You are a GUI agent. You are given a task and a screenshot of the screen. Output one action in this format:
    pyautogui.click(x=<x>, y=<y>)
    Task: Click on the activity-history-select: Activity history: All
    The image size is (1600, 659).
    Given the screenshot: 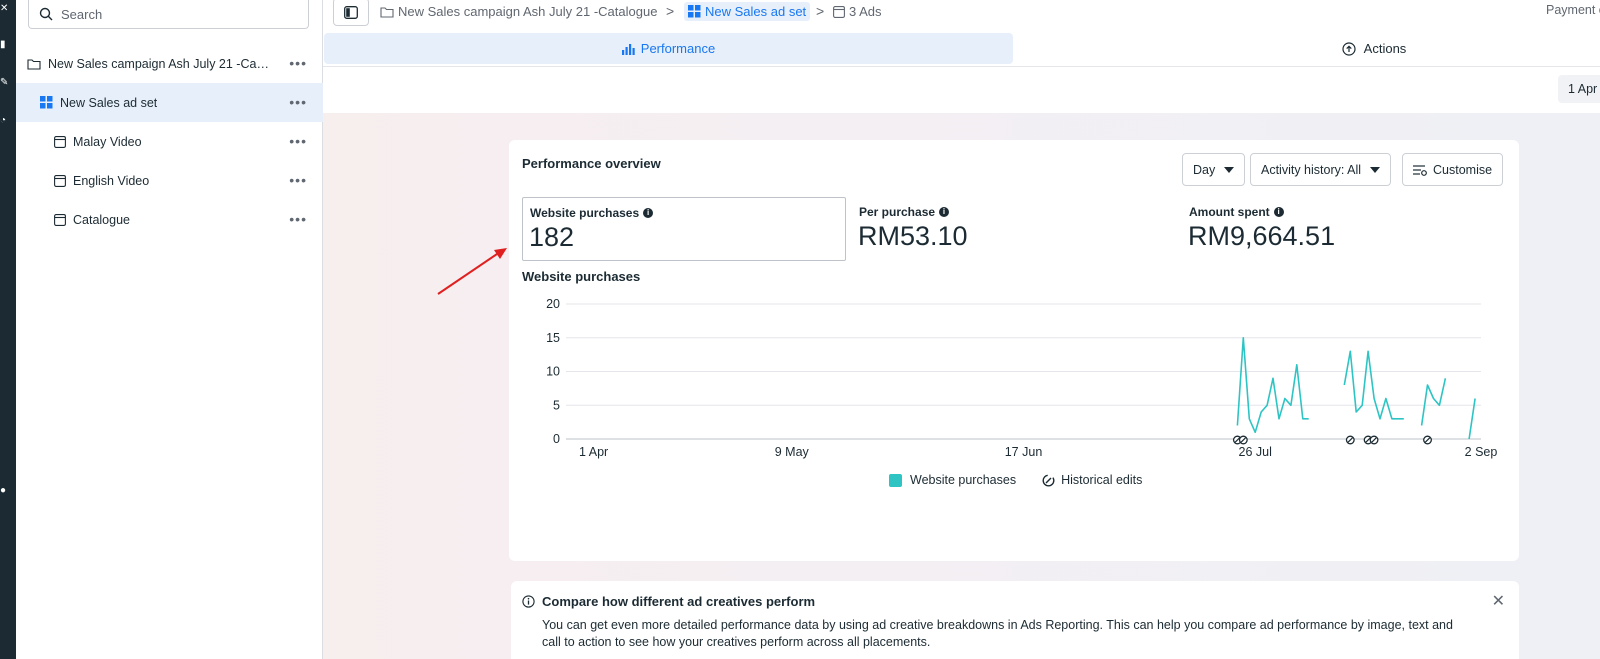 What is the action you would take?
    pyautogui.click(x=1321, y=169)
    